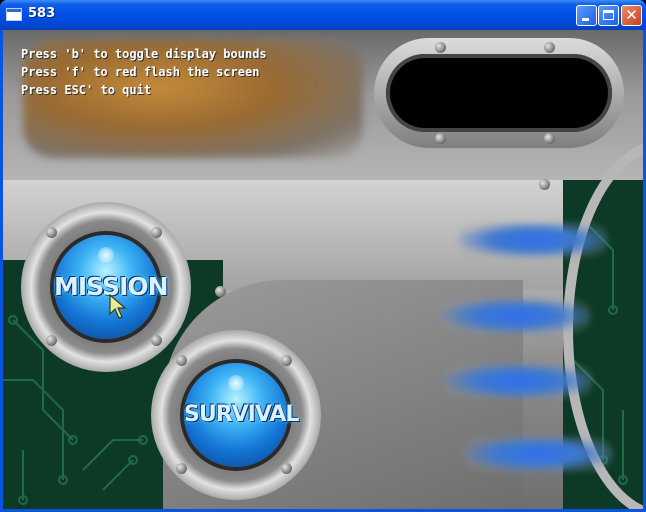  Describe the element at coordinates (140, 72) in the screenshot. I see `instruction-line: Press 'f' to red flash the screen` at that location.